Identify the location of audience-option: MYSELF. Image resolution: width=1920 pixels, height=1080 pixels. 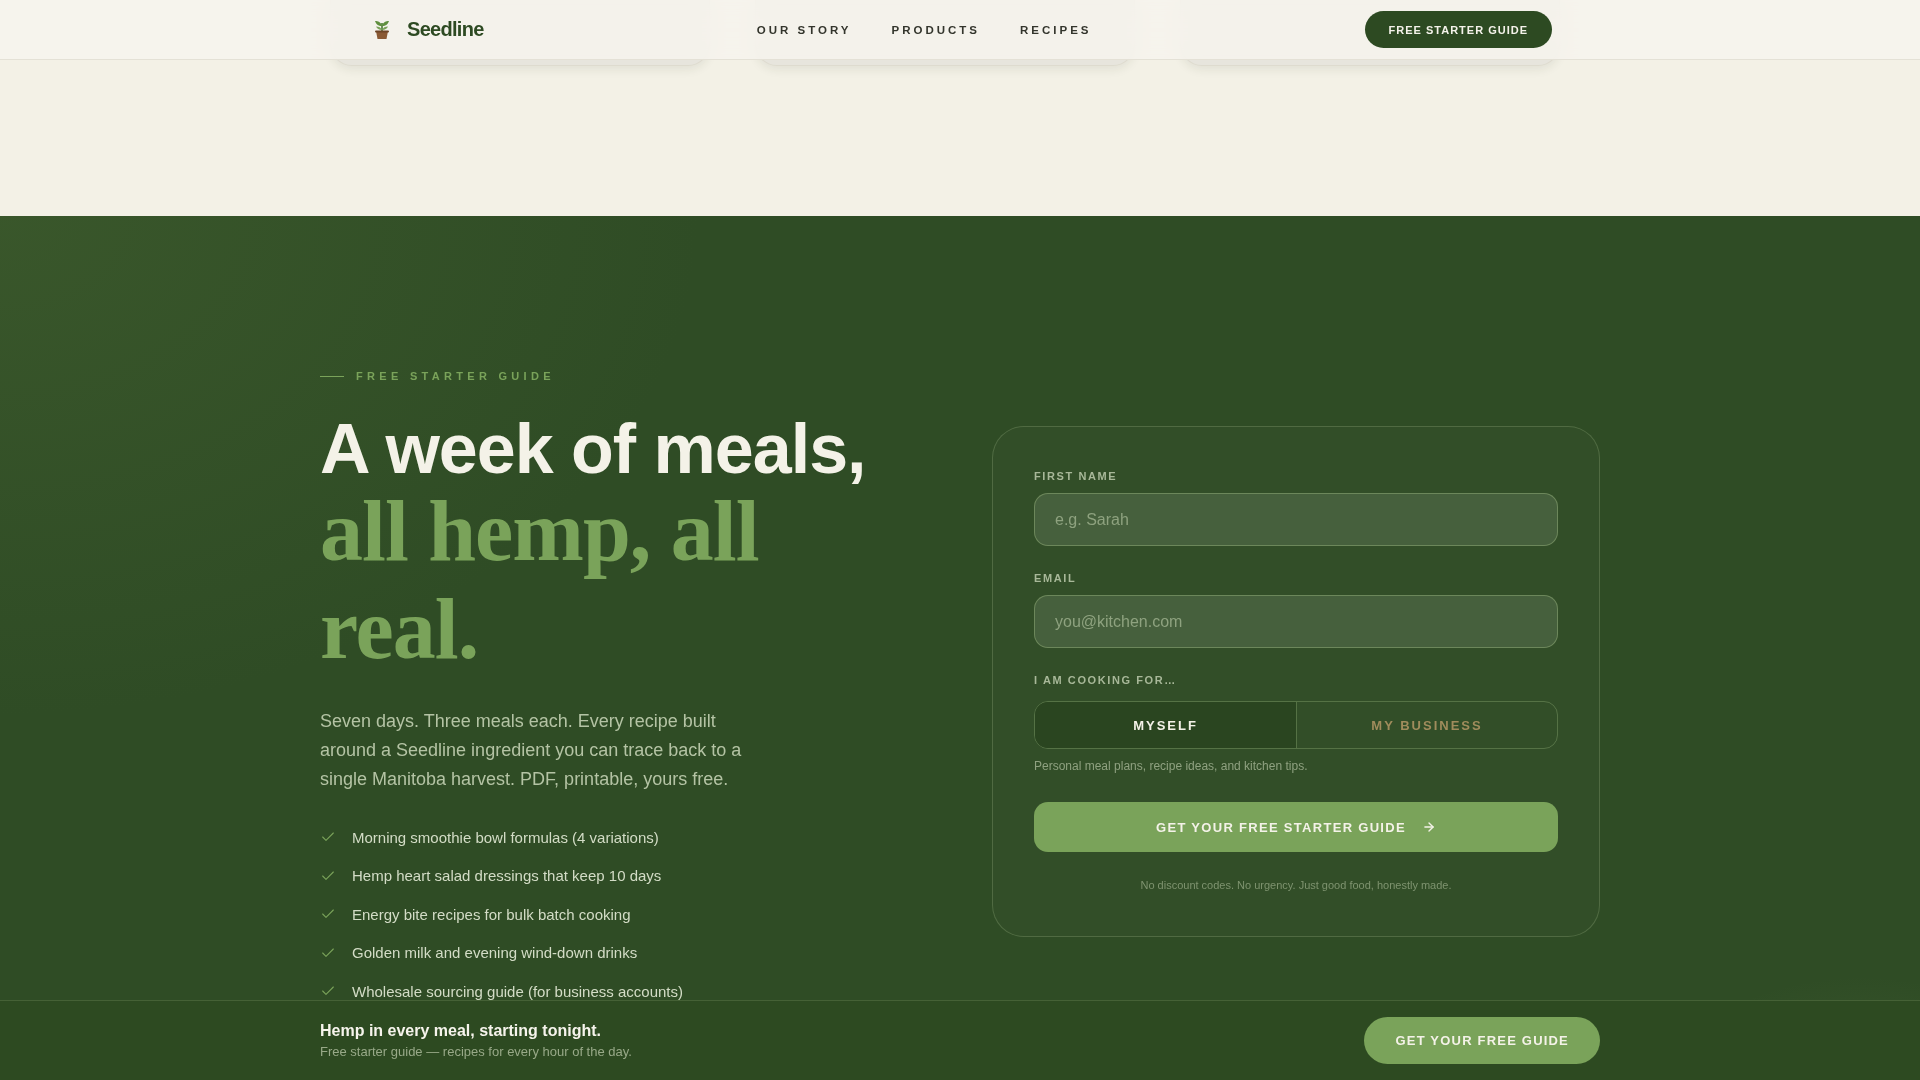
(1165, 725).